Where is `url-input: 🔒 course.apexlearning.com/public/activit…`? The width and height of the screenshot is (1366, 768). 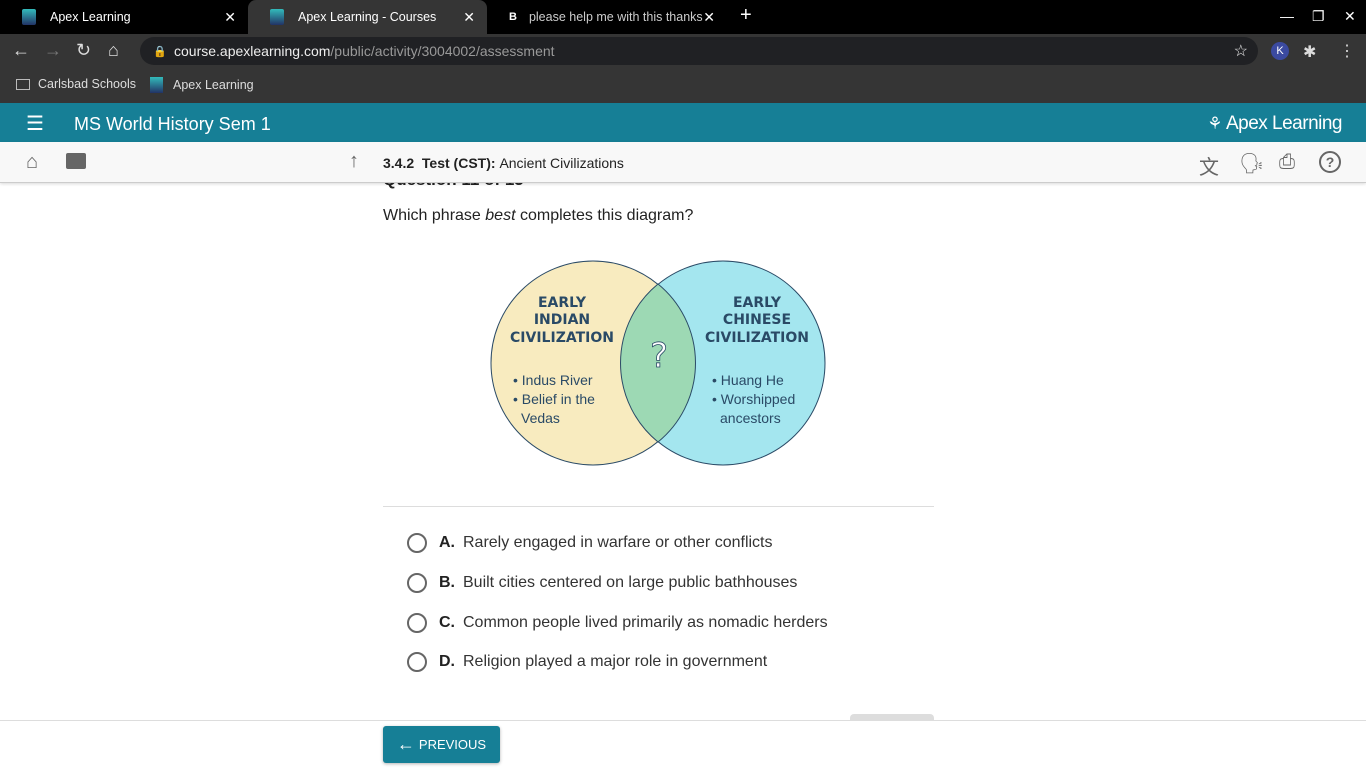
url-input: 🔒 course.apexlearning.com/public/activit… is located at coordinates (699, 51).